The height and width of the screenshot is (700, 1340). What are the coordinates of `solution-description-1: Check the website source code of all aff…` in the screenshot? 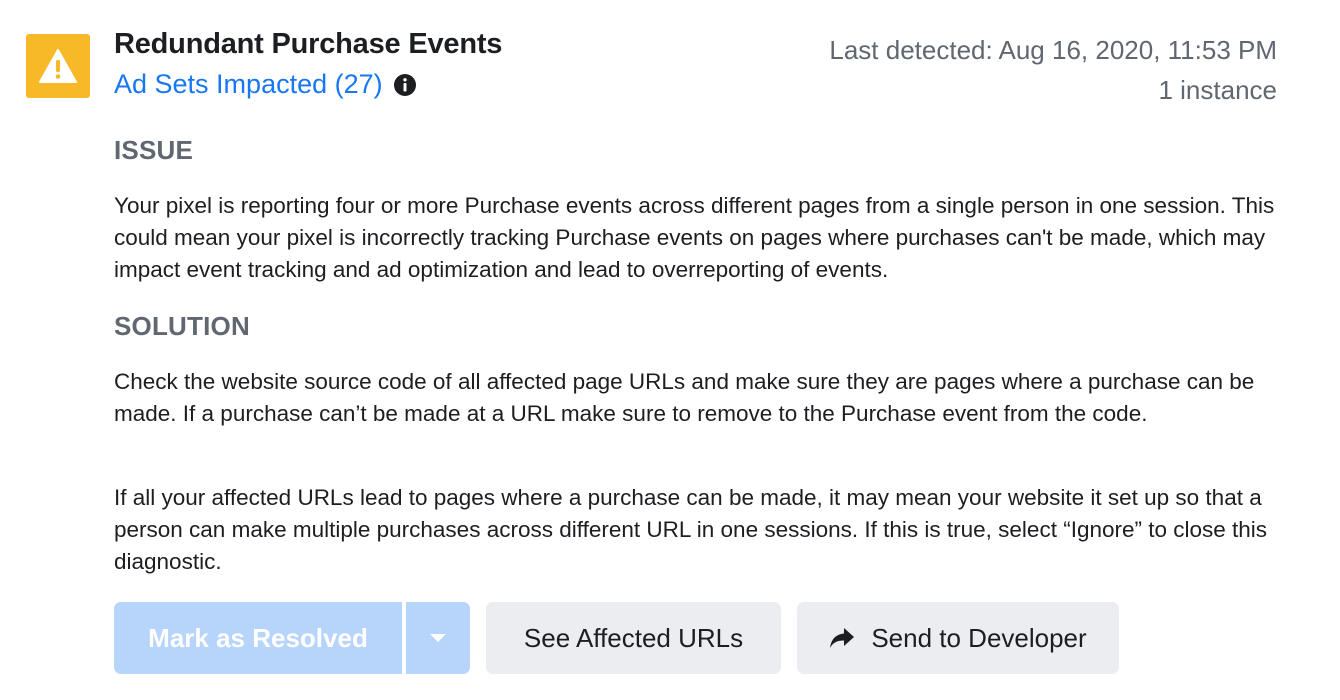 It's located at (684, 397).